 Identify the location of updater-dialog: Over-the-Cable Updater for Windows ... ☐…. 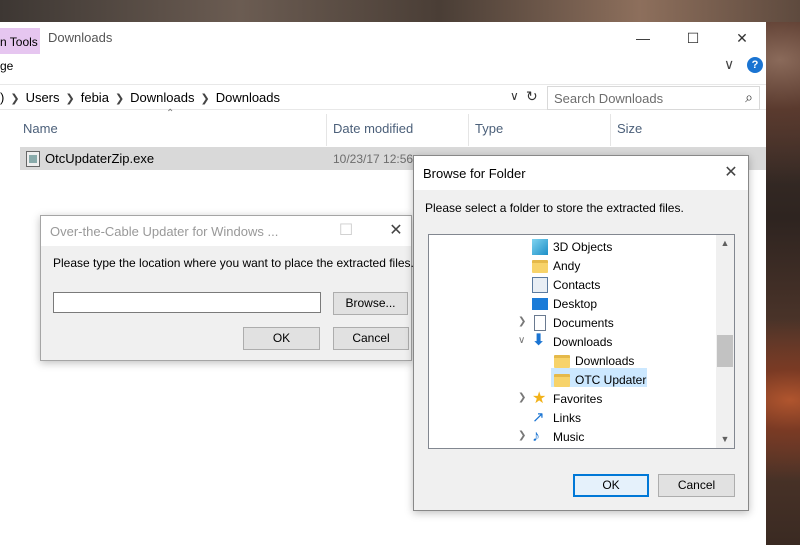
(227, 288).